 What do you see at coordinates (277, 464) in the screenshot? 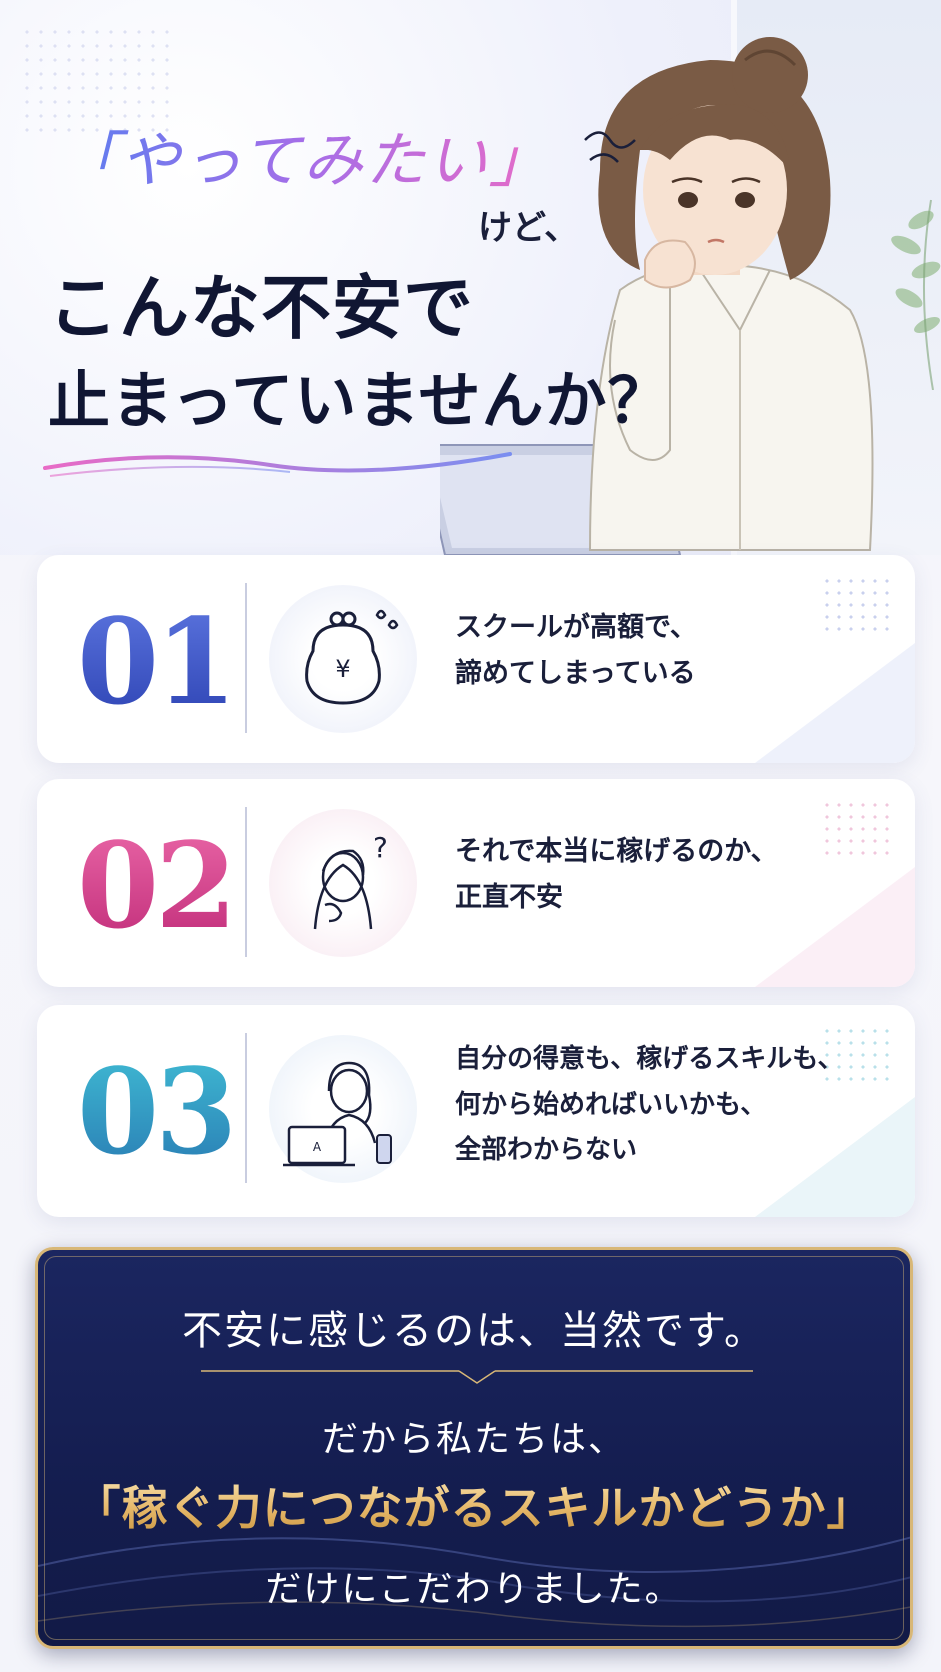
I see `underline-swoosh` at bounding box center [277, 464].